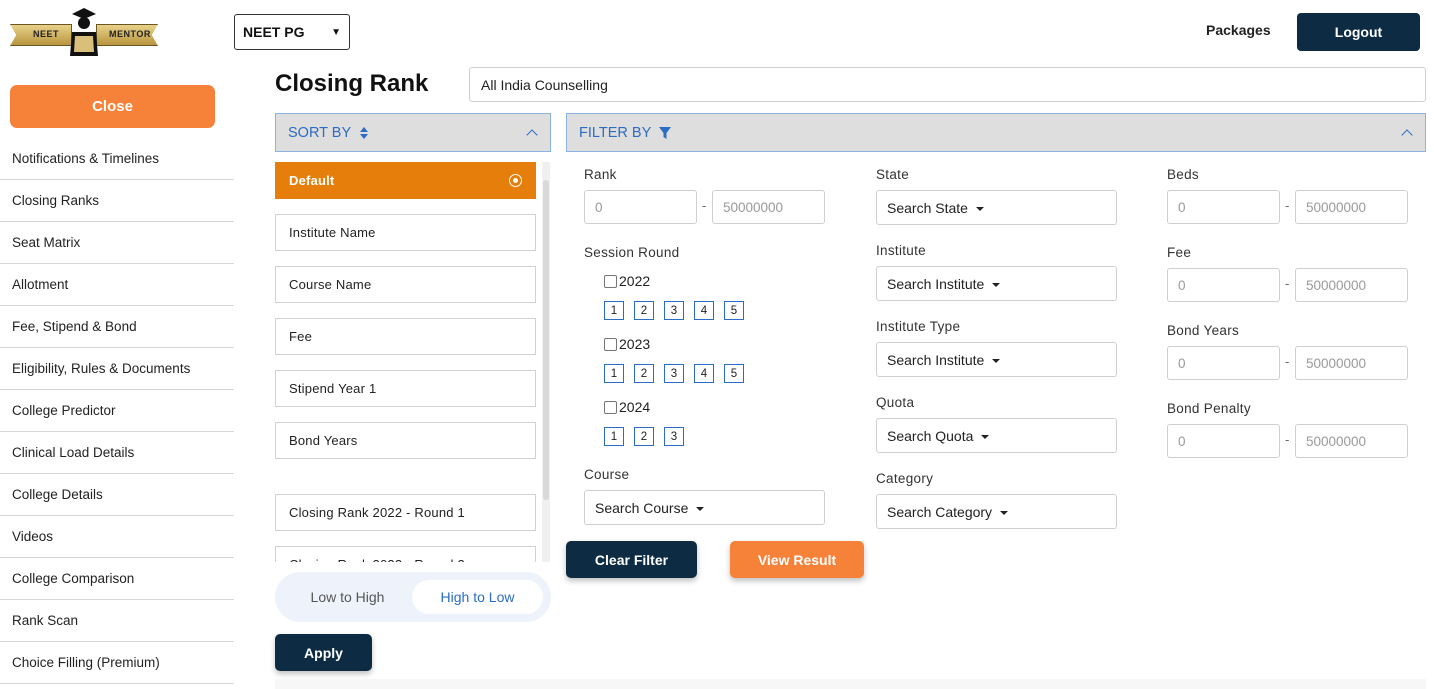 This screenshot has height=689, width=1434. I want to click on course-dropdown-value: Search Course, so click(642, 507).